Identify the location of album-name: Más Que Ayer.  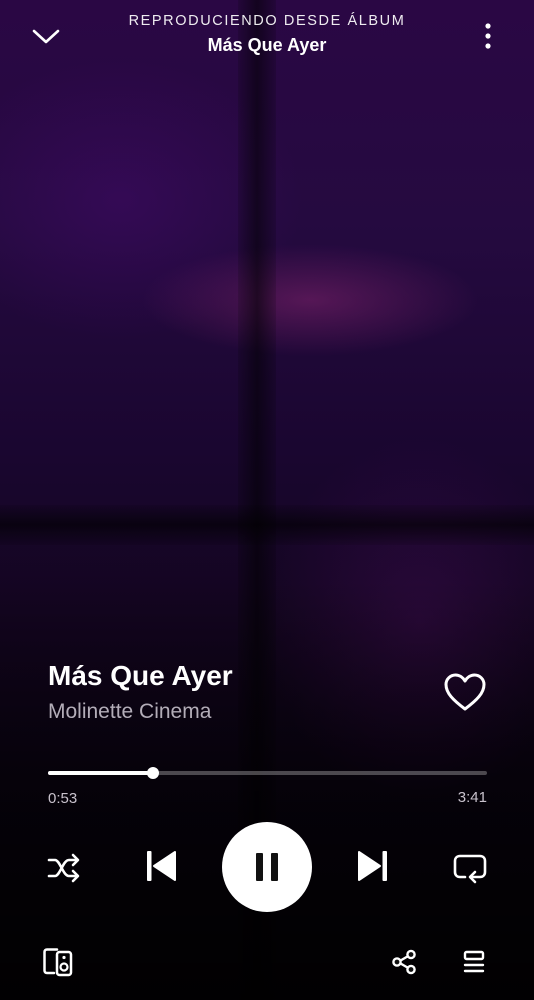
(267, 45).